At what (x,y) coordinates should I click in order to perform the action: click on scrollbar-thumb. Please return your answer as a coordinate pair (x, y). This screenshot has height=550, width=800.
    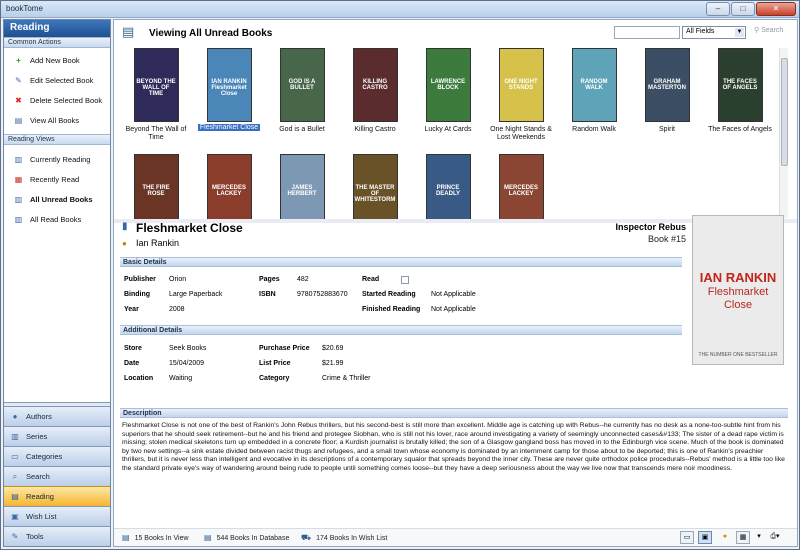
    Looking at the image, I should click on (784, 112).